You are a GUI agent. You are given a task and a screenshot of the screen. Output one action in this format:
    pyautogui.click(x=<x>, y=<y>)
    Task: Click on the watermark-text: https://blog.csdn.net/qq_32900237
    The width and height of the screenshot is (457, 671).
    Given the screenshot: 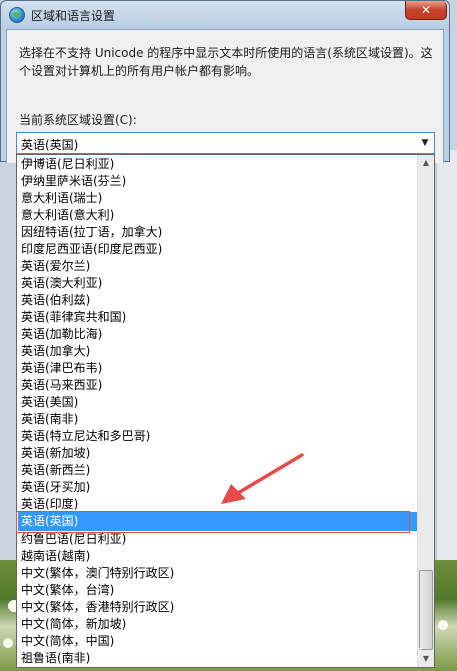 What is the action you would take?
    pyautogui.click(x=317, y=653)
    